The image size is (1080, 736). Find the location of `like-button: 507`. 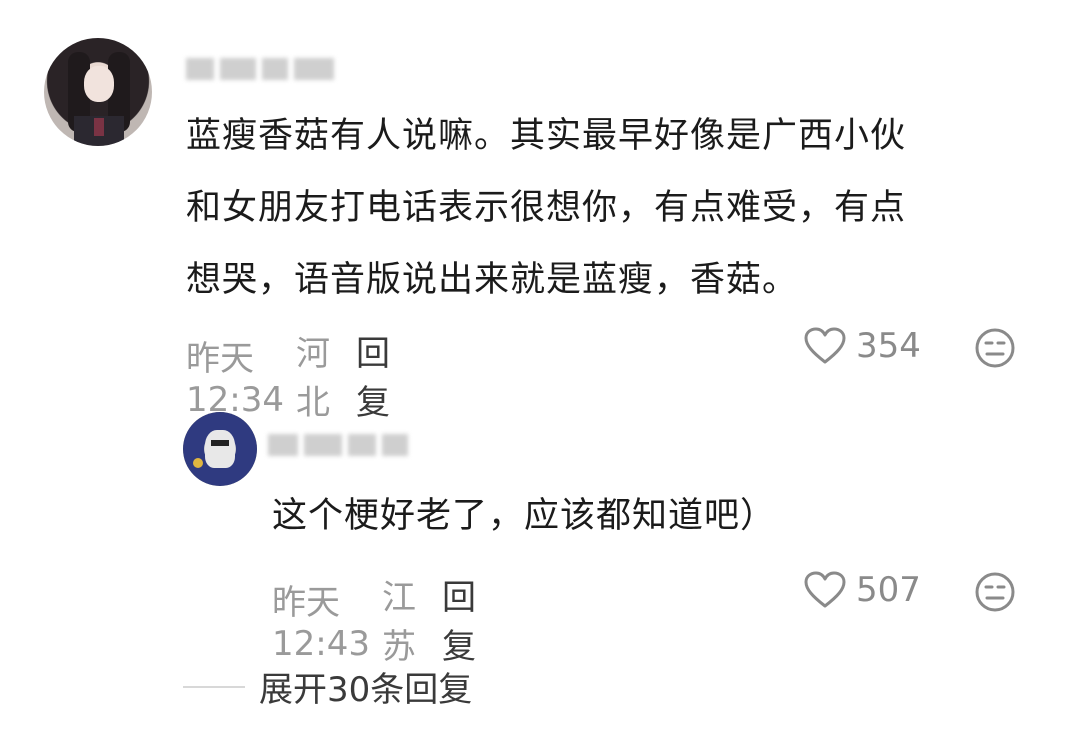

like-button: 507 is located at coordinates (862, 590).